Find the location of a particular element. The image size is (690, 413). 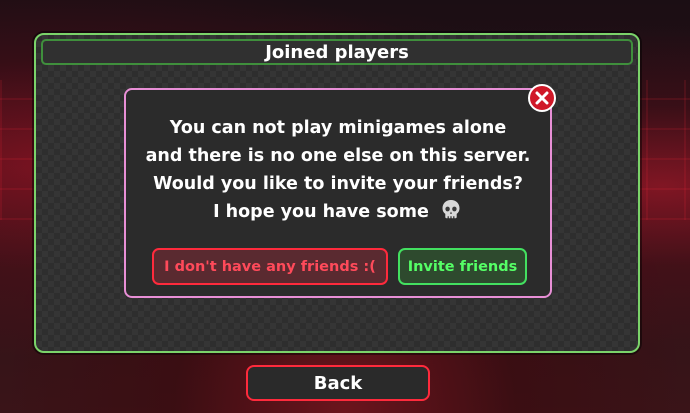

no-friends-button: I don't have any friends :( is located at coordinates (270, 266).